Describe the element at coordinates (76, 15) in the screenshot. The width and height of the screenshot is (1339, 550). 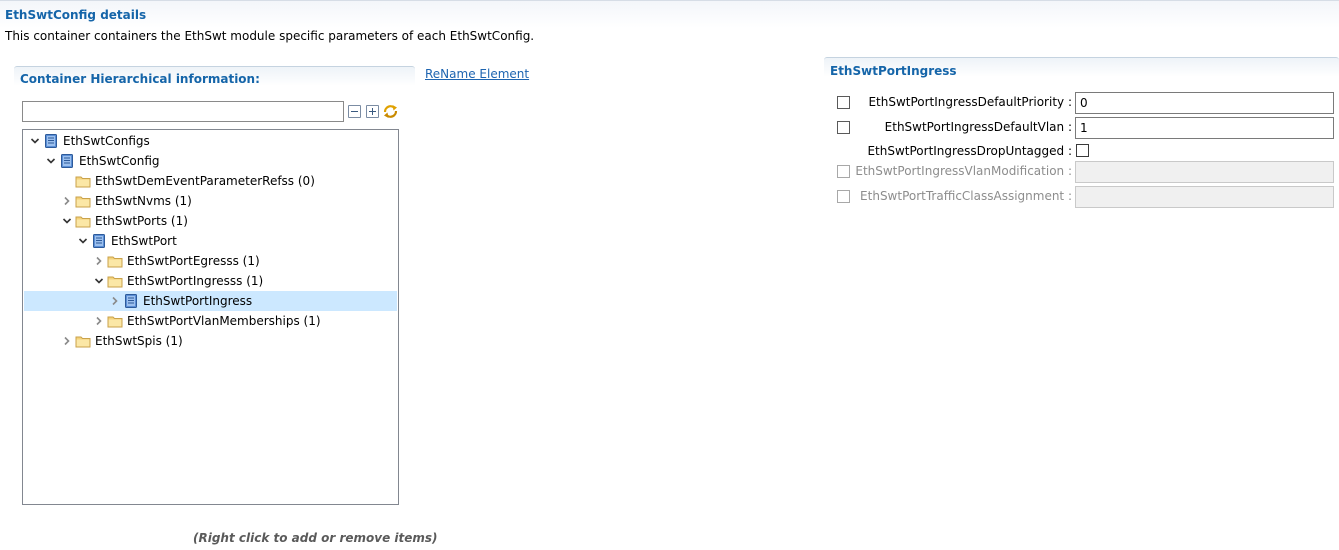
I see `page-title: EthSwtConfig details` at that location.